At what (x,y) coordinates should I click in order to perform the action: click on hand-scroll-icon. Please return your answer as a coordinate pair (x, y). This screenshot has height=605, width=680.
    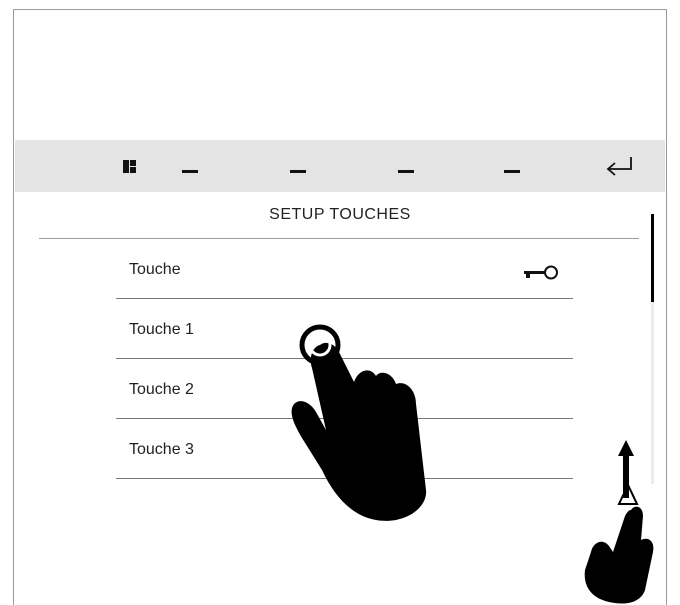
    Looking at the image, I should click on (619, 522).